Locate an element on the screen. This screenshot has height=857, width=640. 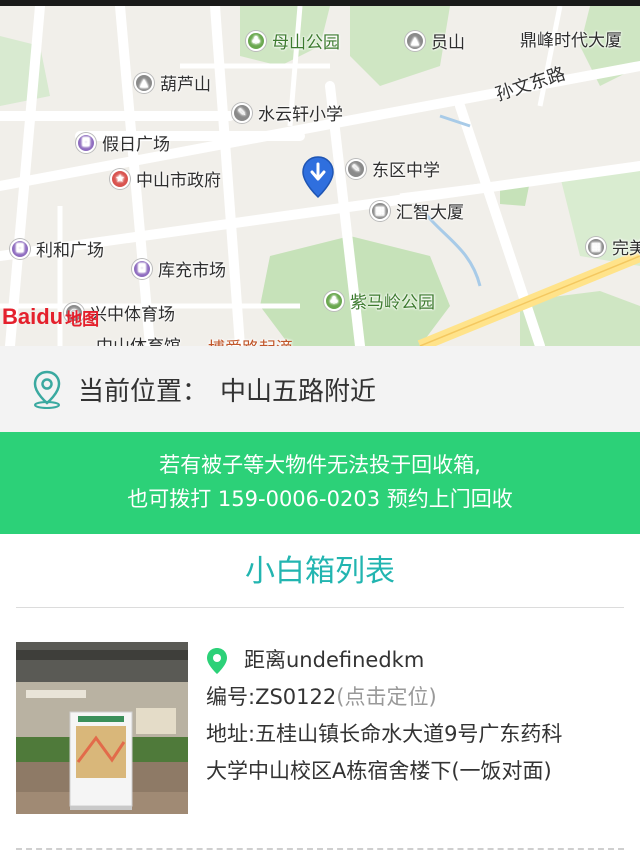
distance-row: 距离undefinedkm is located at coordinates (416, 660).